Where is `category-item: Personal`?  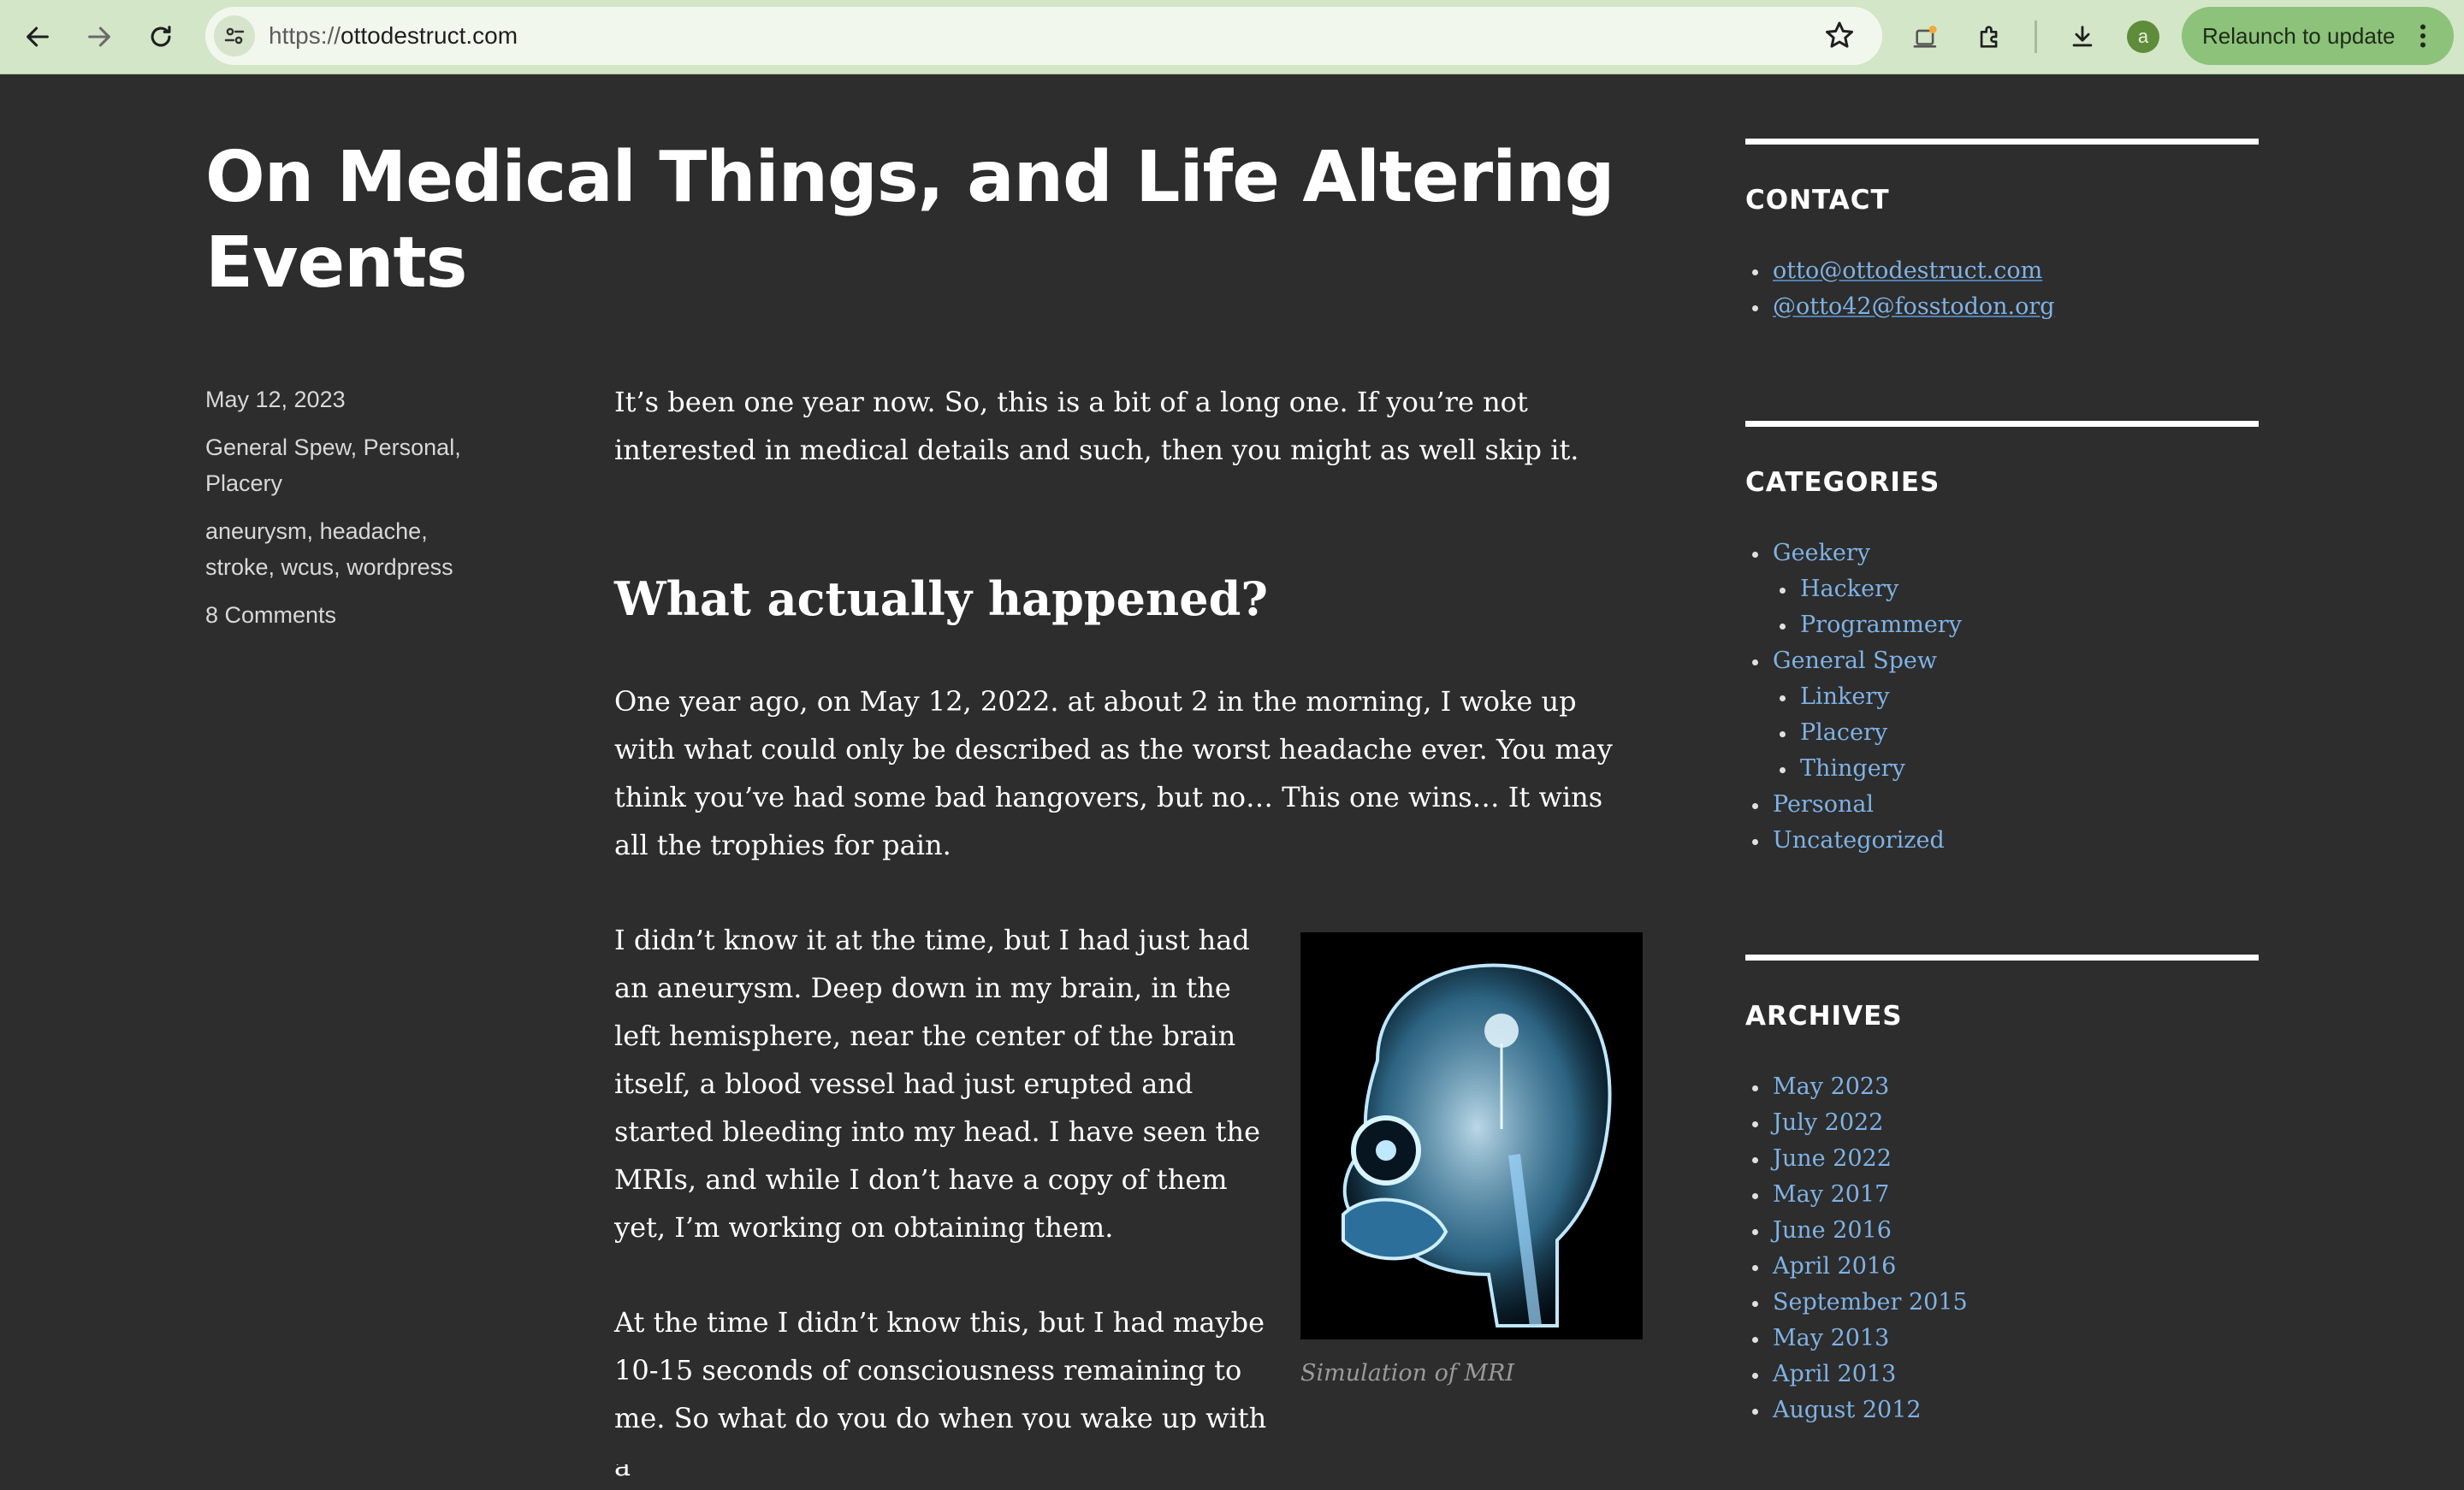
category-item: Personal is located at coordinates (1853, 805).